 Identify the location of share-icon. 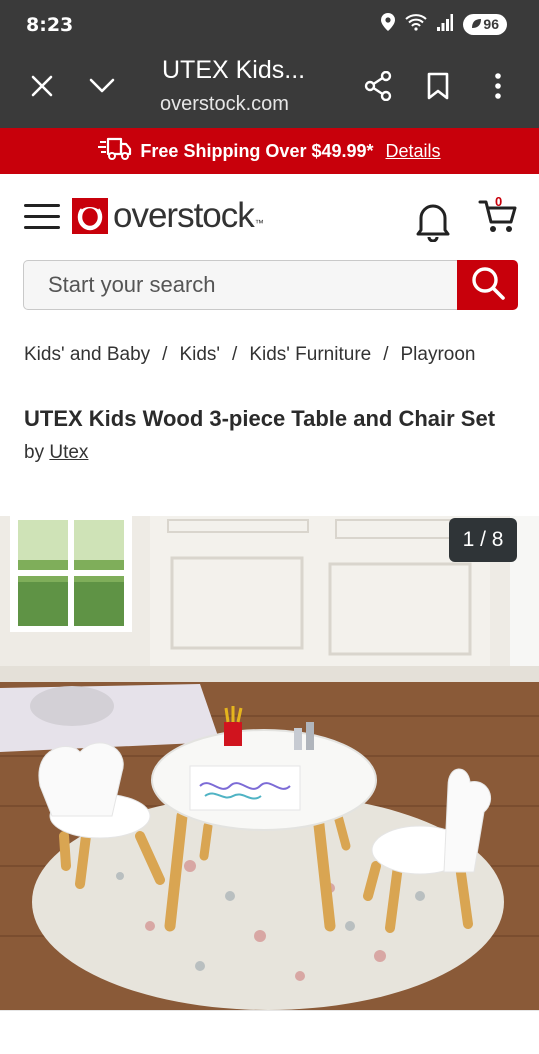
(378, 88).